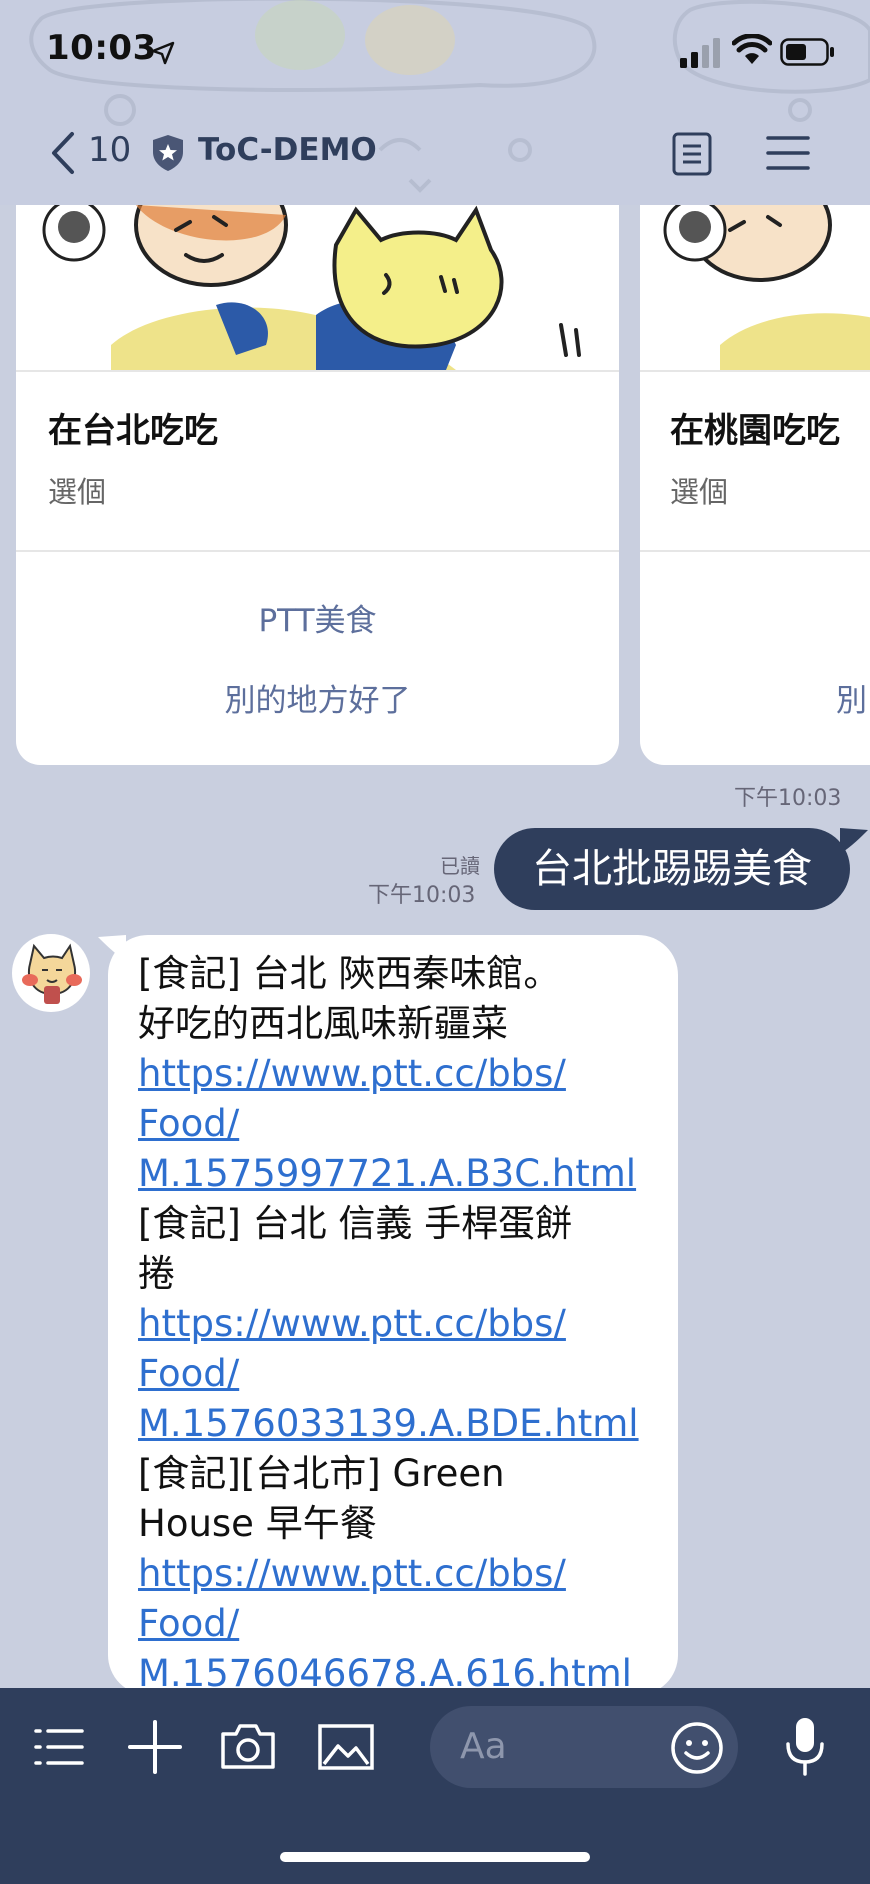  I want to click on message-line: 捲, so click(156, 1273).